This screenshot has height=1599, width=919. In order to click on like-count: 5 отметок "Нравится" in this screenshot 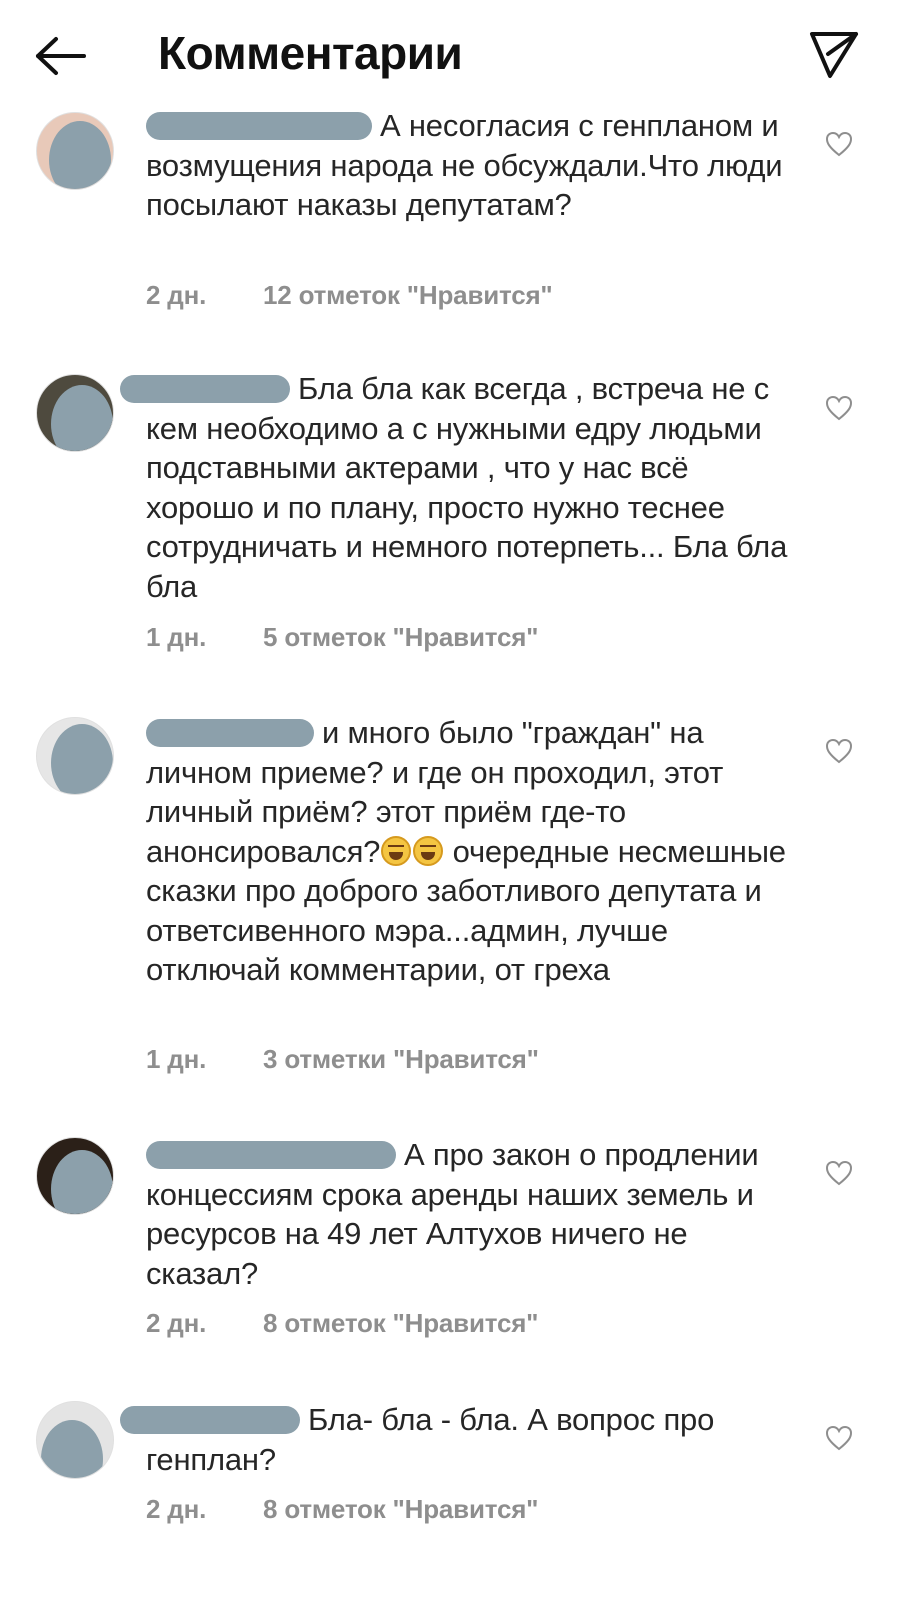, I will do `click(400, 637)`.